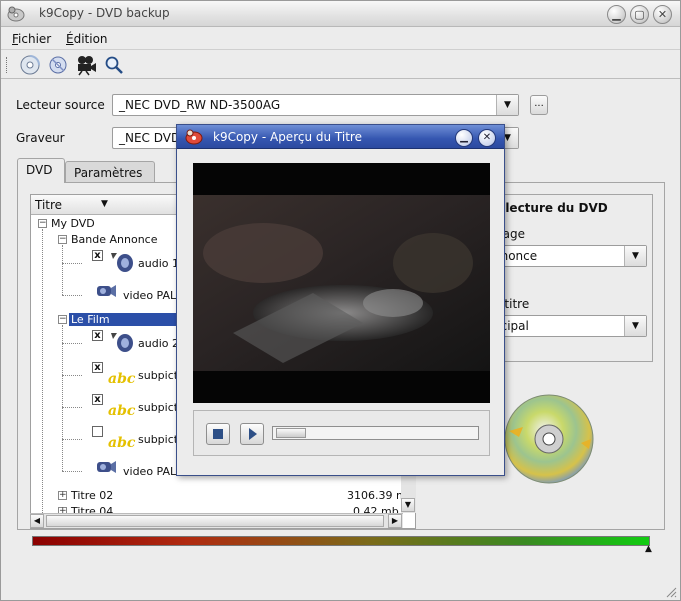 The width and height of the screenshot is (681, 601). What do you see at coordinates (639, 14) in the screenshot?
I see `maximize-button: ▢` at bounding box center [639, 14].